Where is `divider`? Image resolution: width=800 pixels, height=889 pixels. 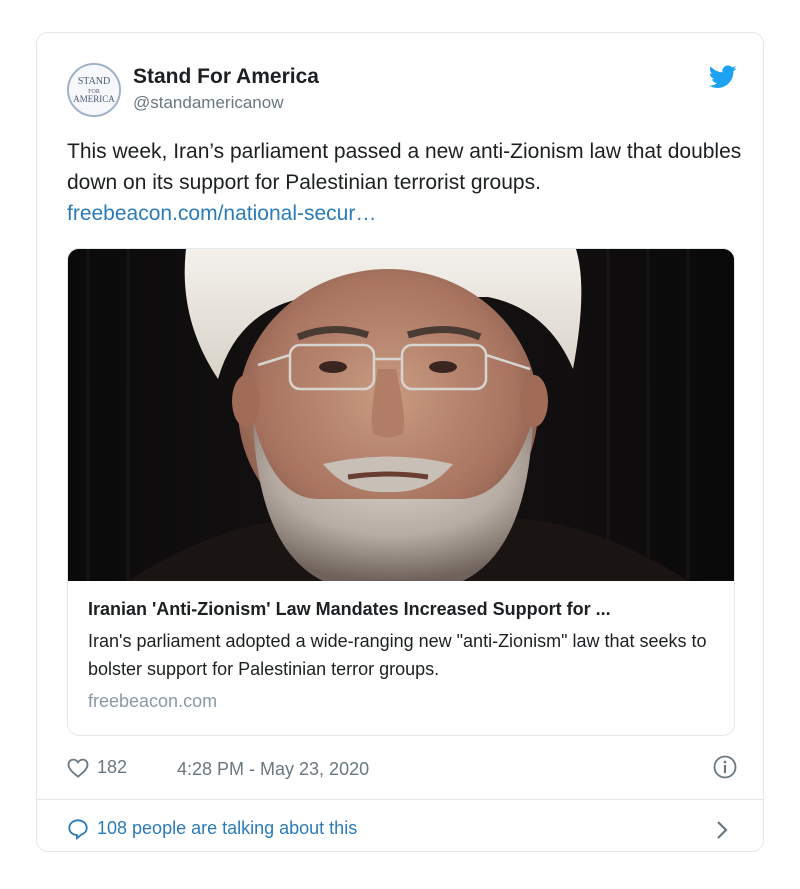 divider is located at coordinates (400, 799).